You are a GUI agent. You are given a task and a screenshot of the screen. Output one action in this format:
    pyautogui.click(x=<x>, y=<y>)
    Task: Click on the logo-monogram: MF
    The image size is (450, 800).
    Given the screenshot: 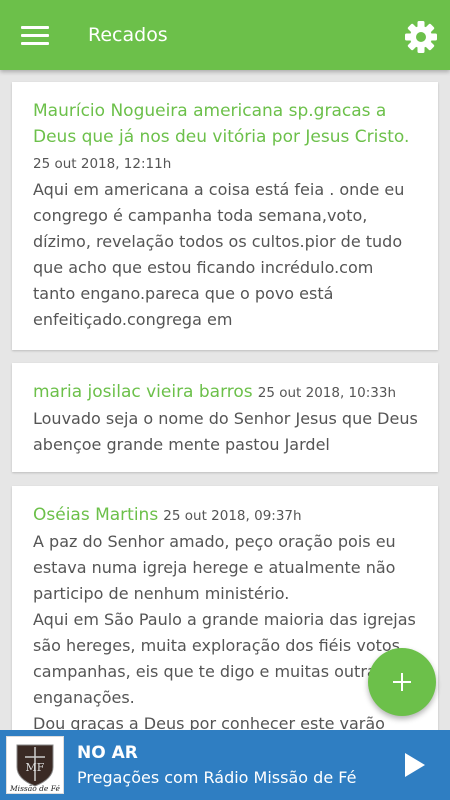 What is the action you would take?
    pyautogui.click(x=35, y=767)
    